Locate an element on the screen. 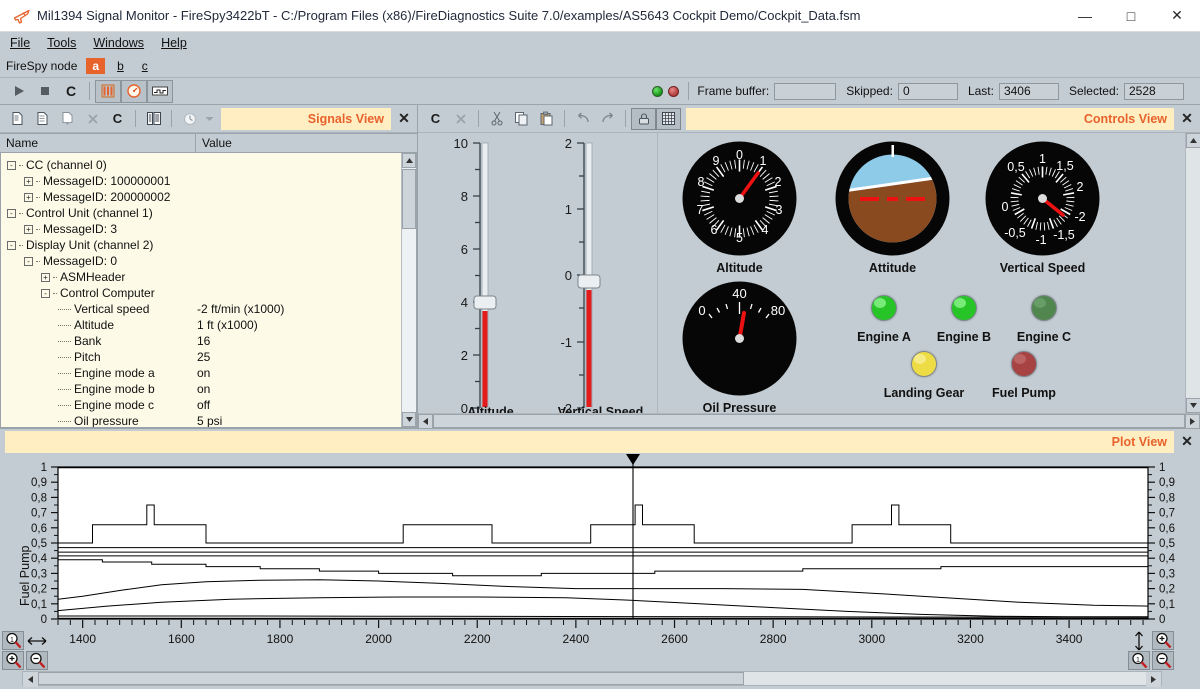 This screenshot has height=689, width=1200. tree-row: Engine mode coff is located at coordinates (208, 405).